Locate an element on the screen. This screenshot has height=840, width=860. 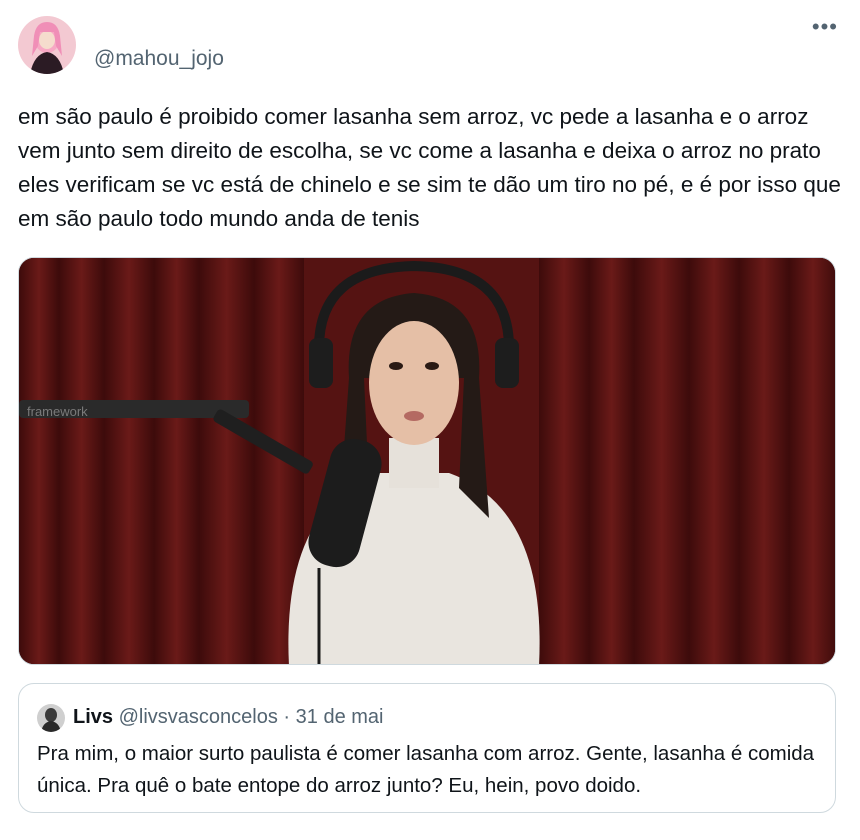
more-icon: ••• is located at coordinates (825, 27).